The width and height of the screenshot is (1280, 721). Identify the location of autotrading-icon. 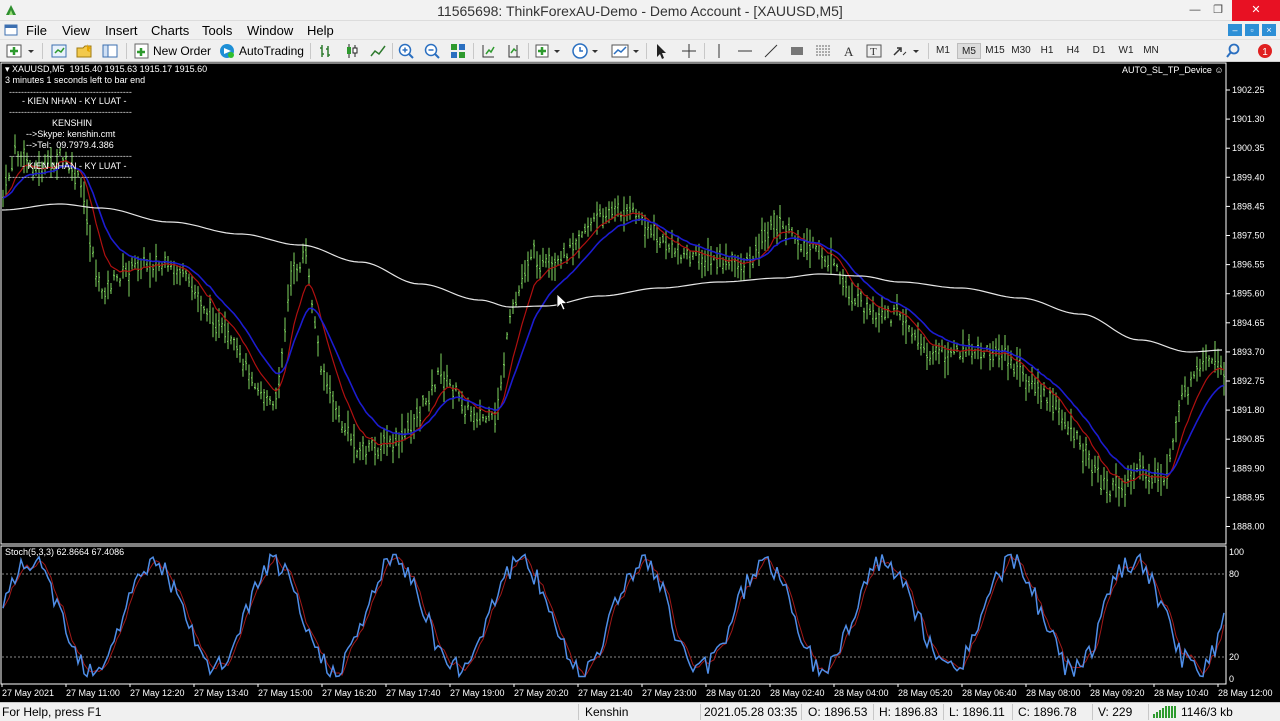
(227, 51).